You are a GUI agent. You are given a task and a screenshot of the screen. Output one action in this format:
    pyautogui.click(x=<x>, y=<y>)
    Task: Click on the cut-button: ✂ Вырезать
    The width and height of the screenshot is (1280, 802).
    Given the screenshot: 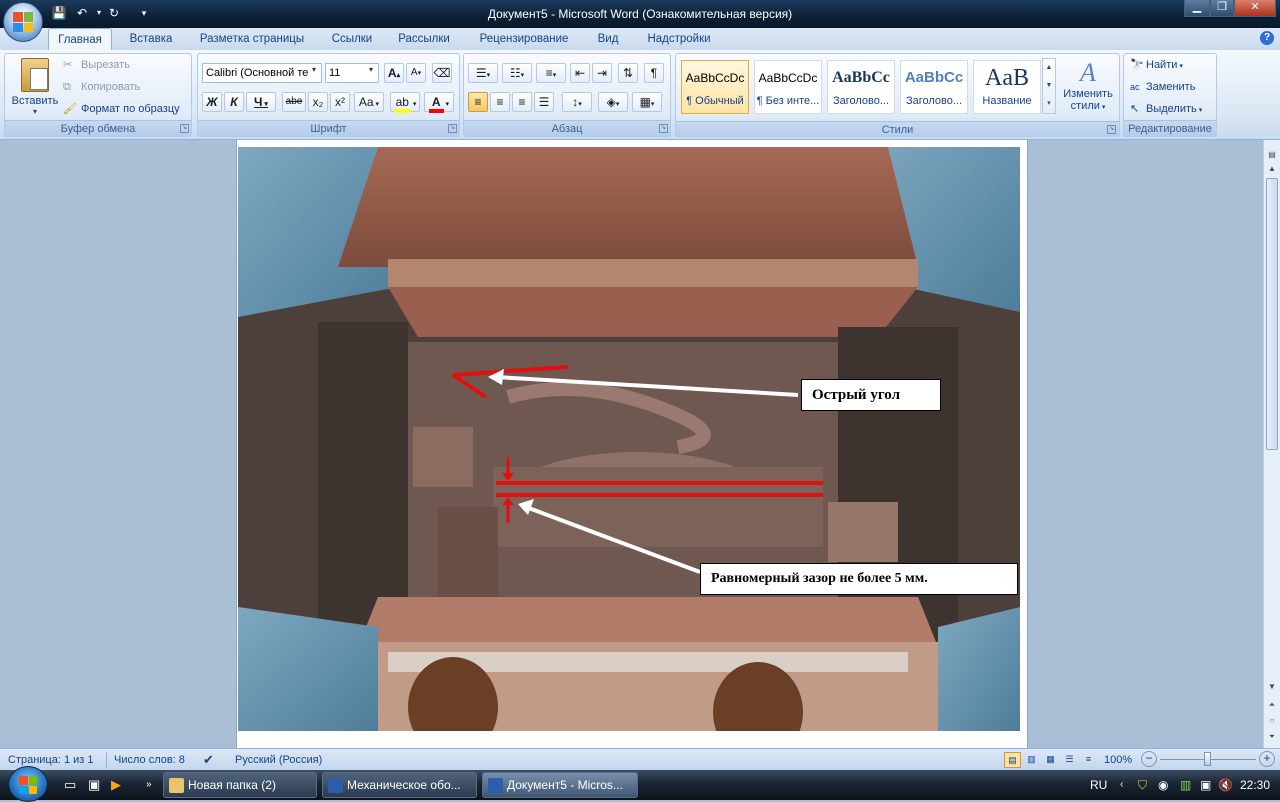 What is the action you would take?
    pyautogui.click(x=96, y=65)
    